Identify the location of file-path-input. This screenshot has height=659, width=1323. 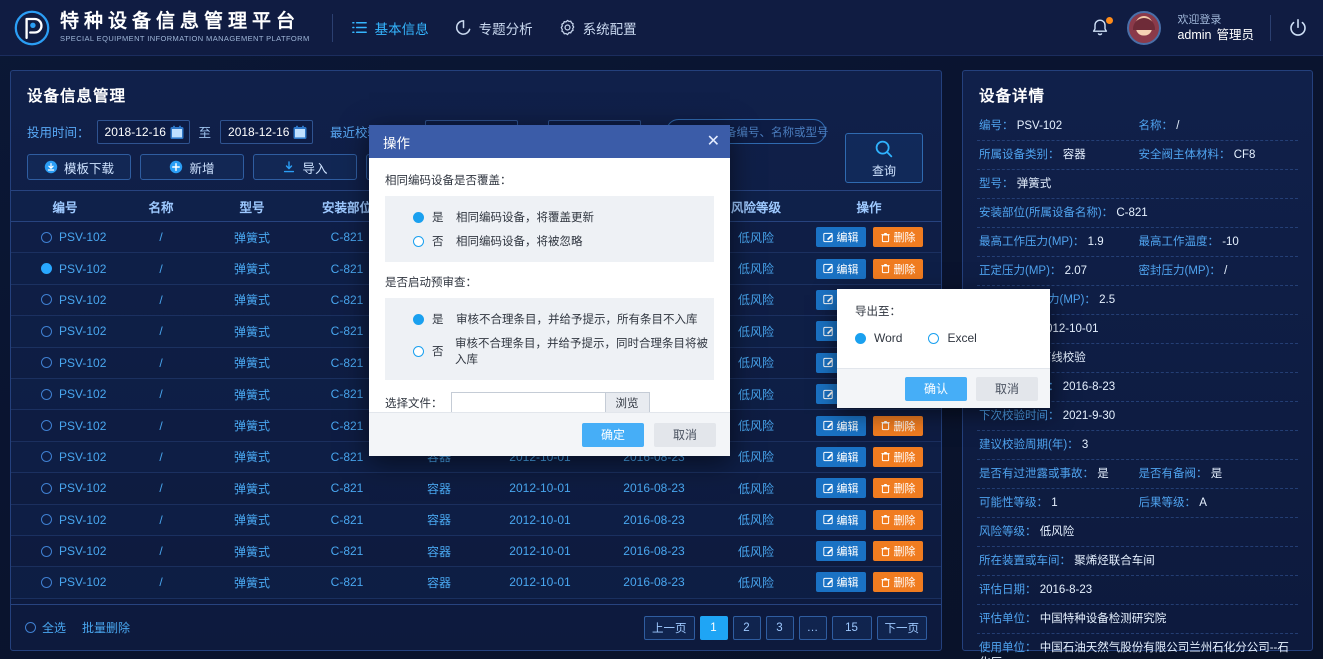
(528, 403).